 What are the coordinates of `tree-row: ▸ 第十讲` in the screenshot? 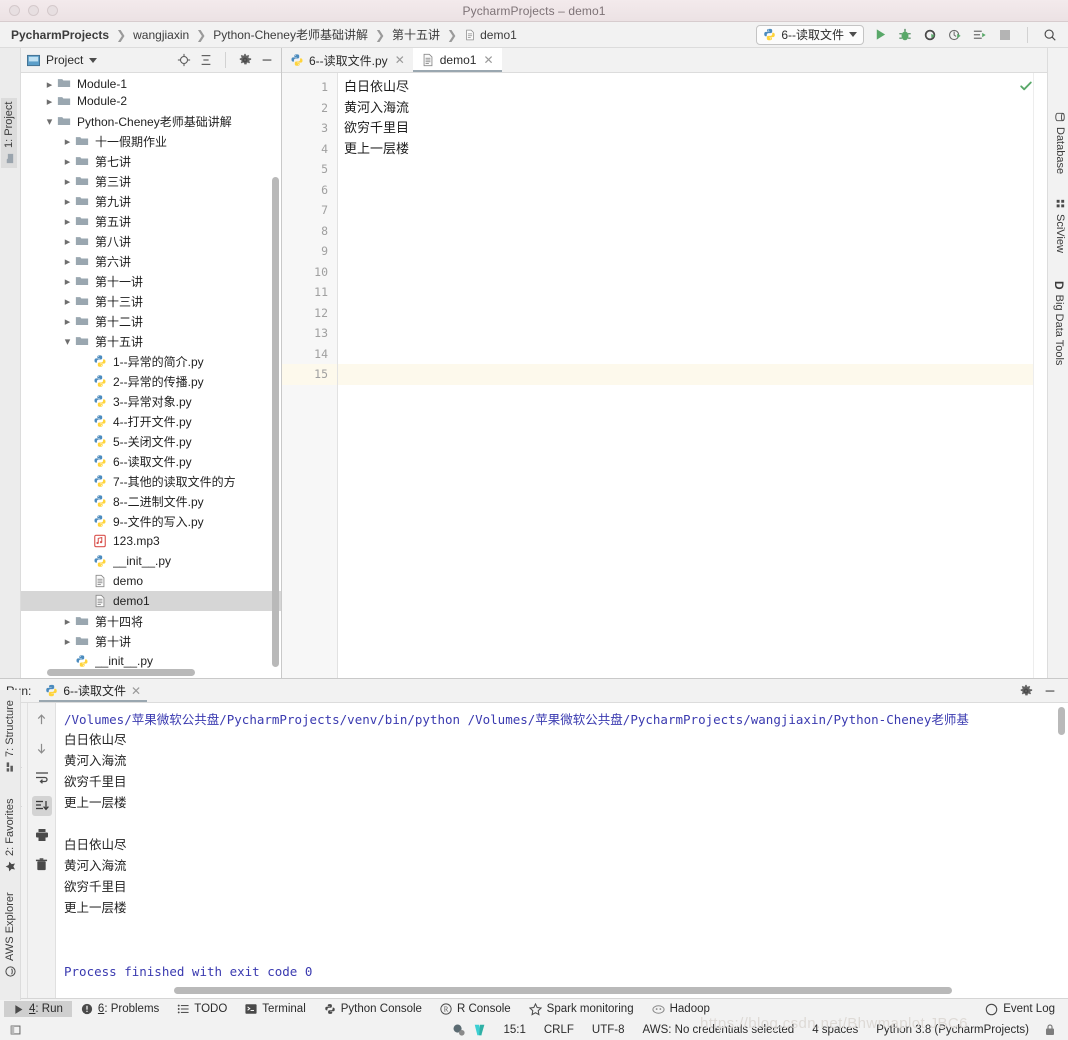 It's located at (151, 641).